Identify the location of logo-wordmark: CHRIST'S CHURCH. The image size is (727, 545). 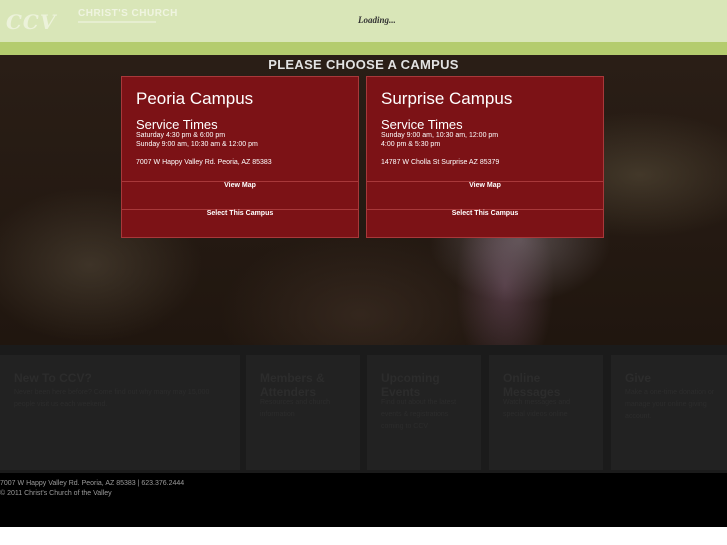
(128, 13).